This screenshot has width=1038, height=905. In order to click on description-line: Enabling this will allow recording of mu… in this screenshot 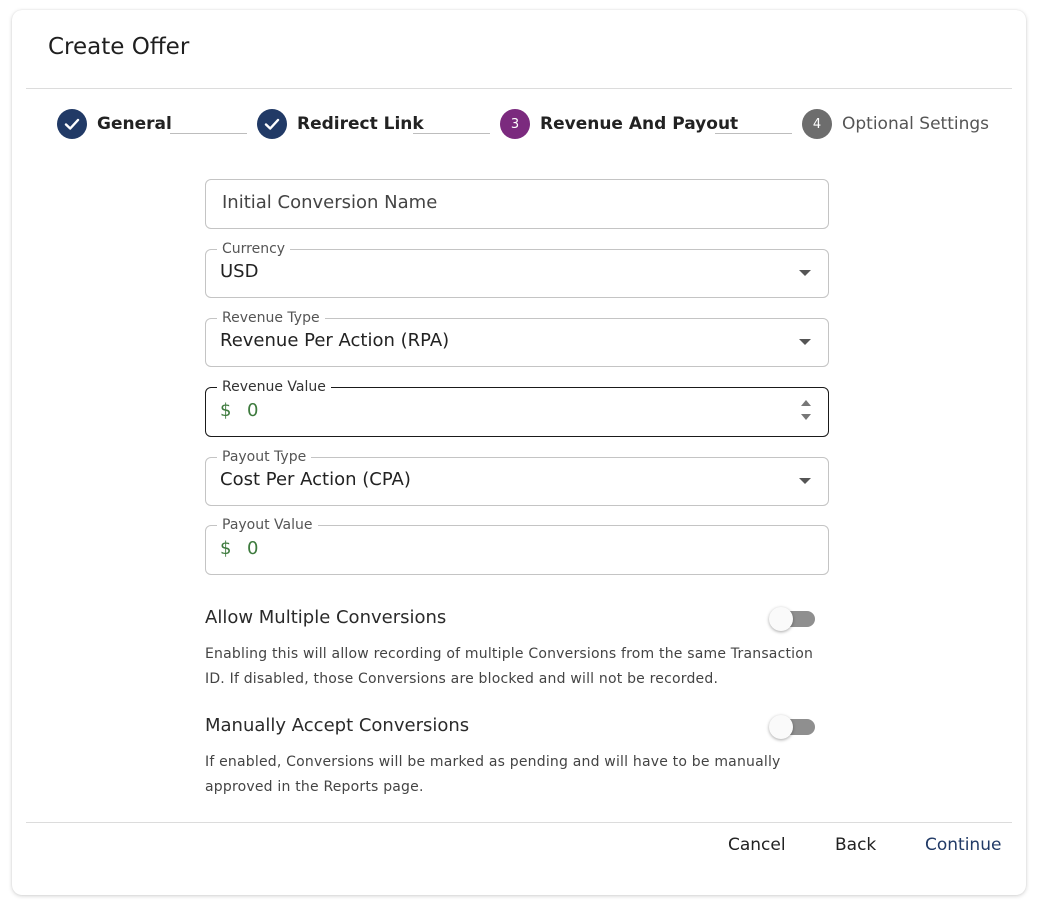, I will do `click(509, 654)`.